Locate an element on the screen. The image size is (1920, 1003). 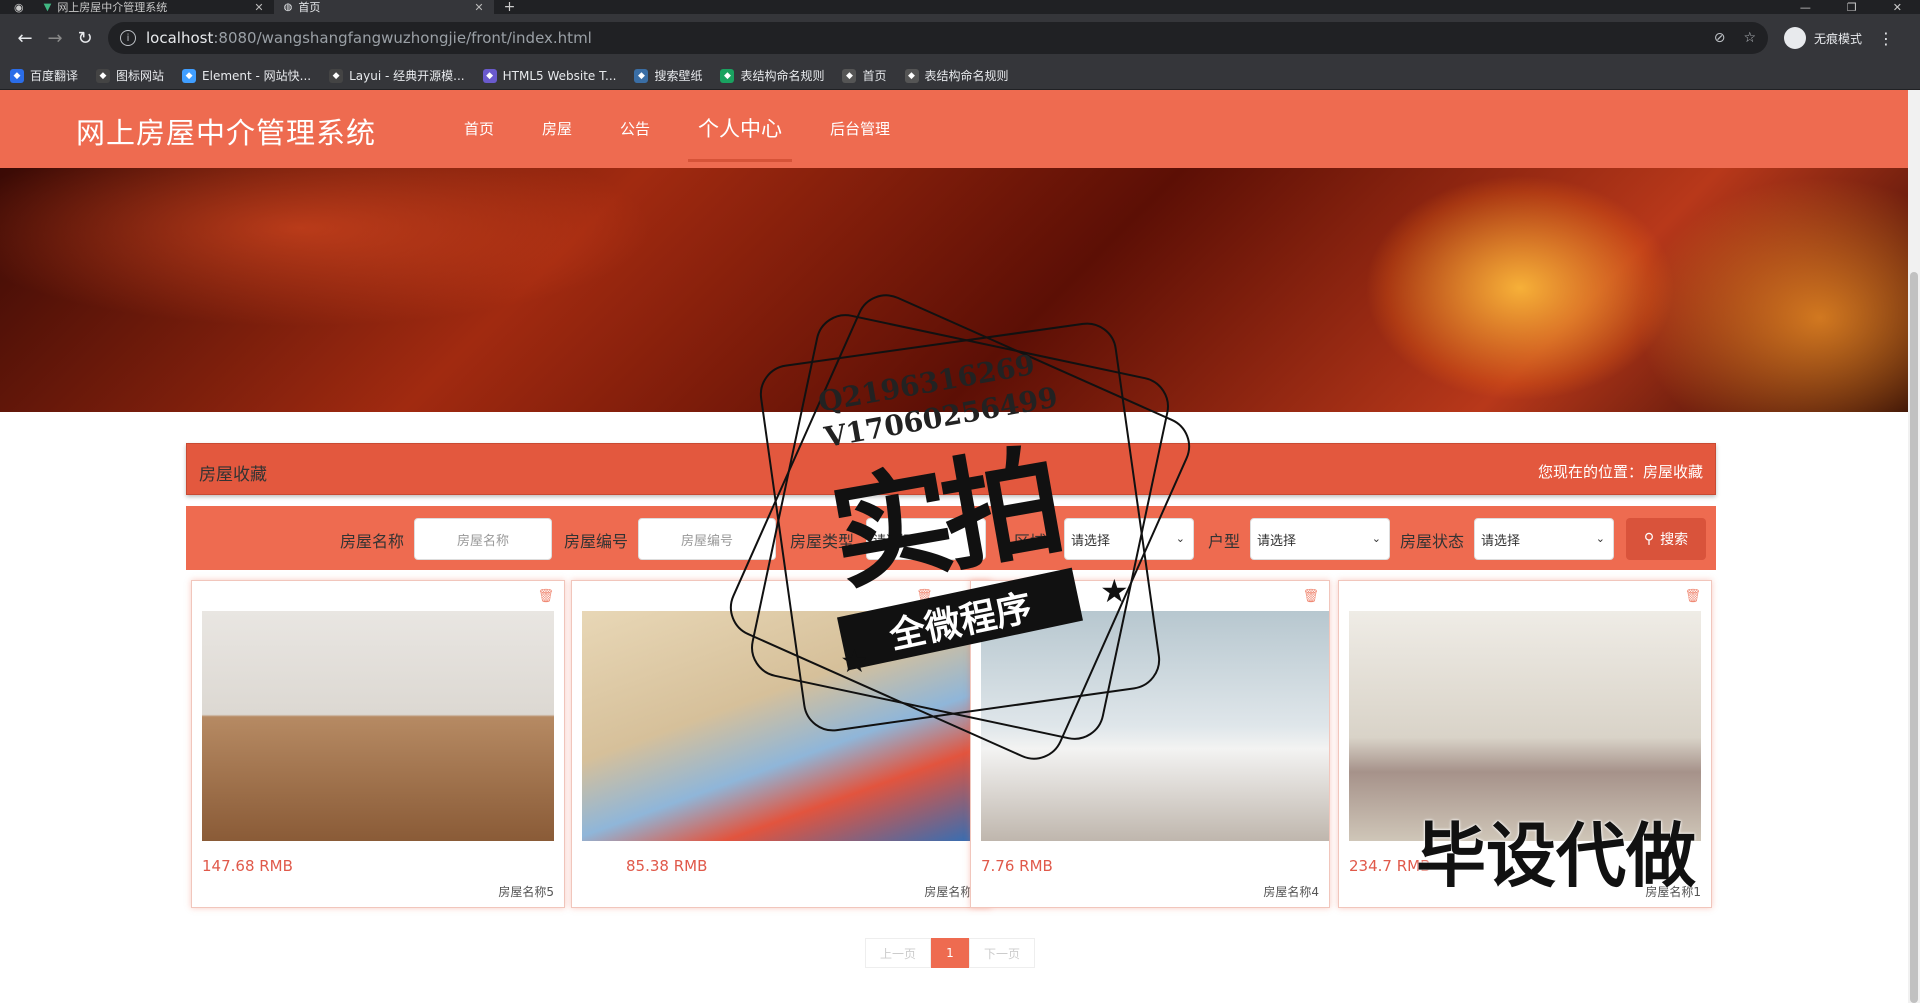
back-icon: ← is located at coordinates (25, 38).